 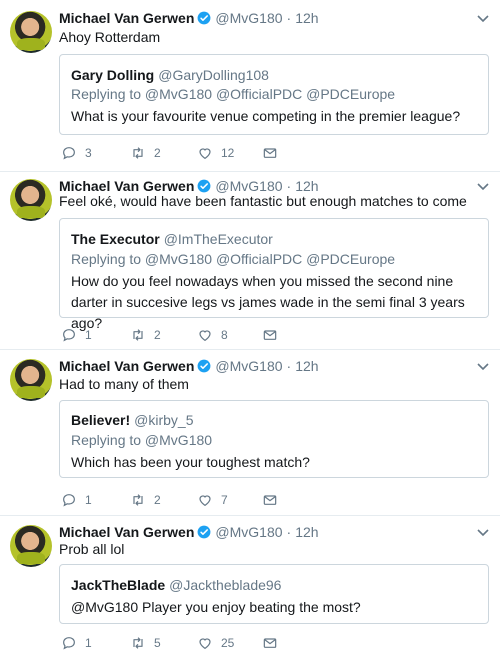 What do you see at coordinates (224, 335) in the screenshot?
I see `like-count: 8` at bounding box center [224, 335].